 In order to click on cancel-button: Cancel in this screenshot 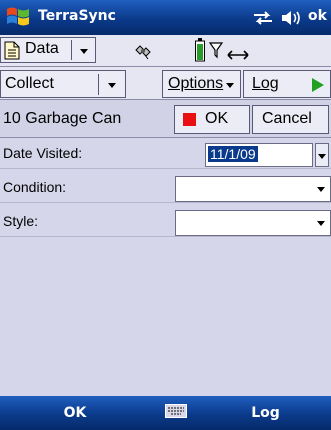, I will do `click(290, 119)`.